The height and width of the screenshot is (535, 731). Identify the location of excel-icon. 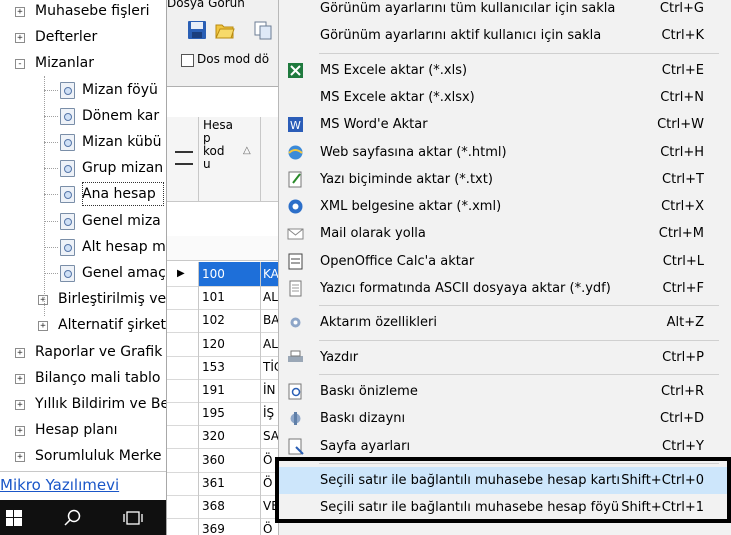
(295, 70).